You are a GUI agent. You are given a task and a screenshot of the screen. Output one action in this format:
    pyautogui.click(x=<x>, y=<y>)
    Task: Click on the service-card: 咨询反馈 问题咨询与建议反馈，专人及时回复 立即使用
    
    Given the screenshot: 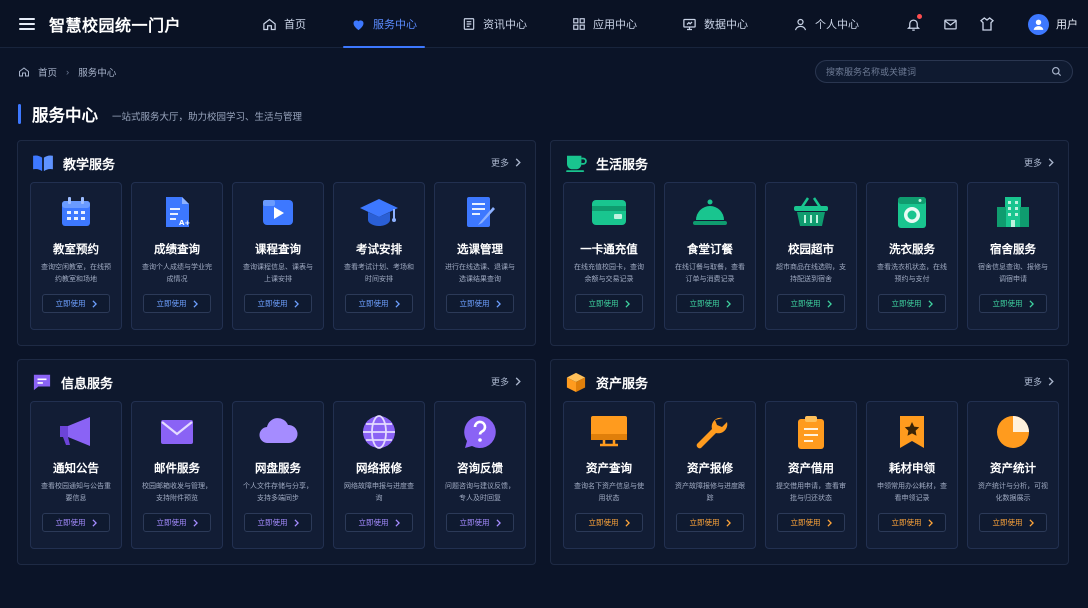 What is the action you would take?
    pyautogui.click(x=480, y=475)
    